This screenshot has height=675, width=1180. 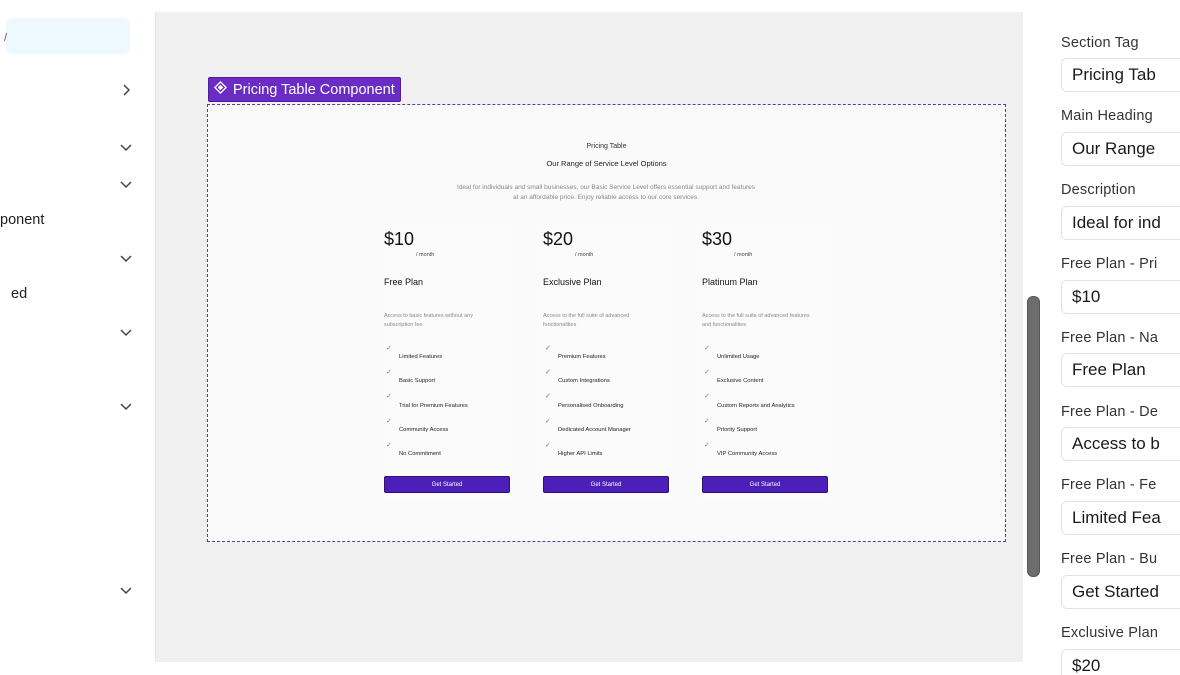 I want to click on plan-feature: Premium Features, so click(x=582, y=357).